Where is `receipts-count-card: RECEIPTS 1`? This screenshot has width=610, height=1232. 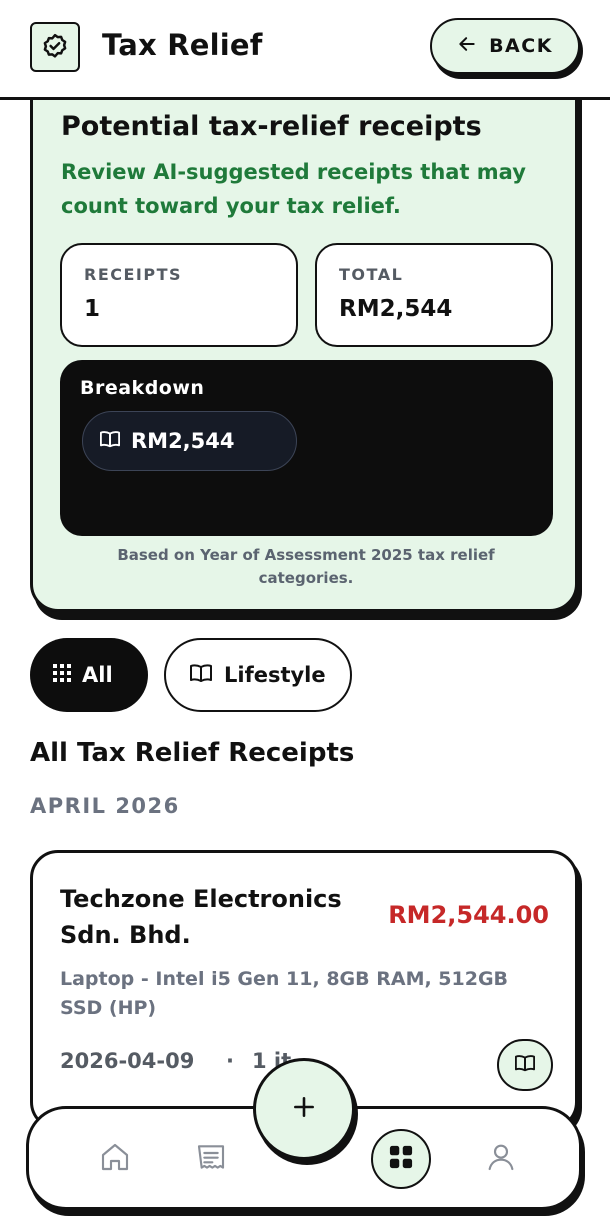 receipts-count-card: RECEIPTS 1 is located at coordinates (179, 295).